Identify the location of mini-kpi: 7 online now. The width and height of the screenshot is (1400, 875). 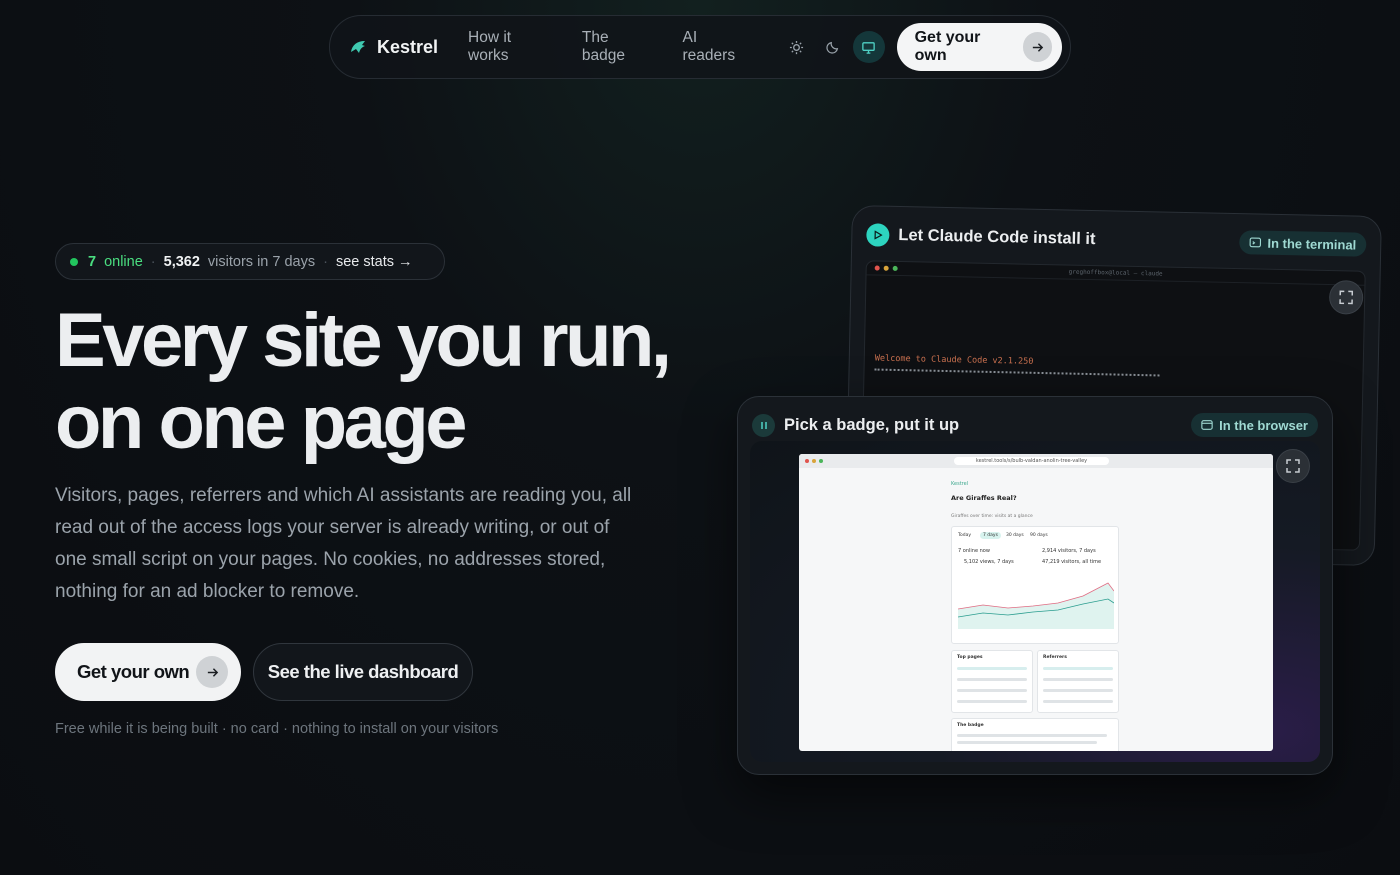
(974, 551).